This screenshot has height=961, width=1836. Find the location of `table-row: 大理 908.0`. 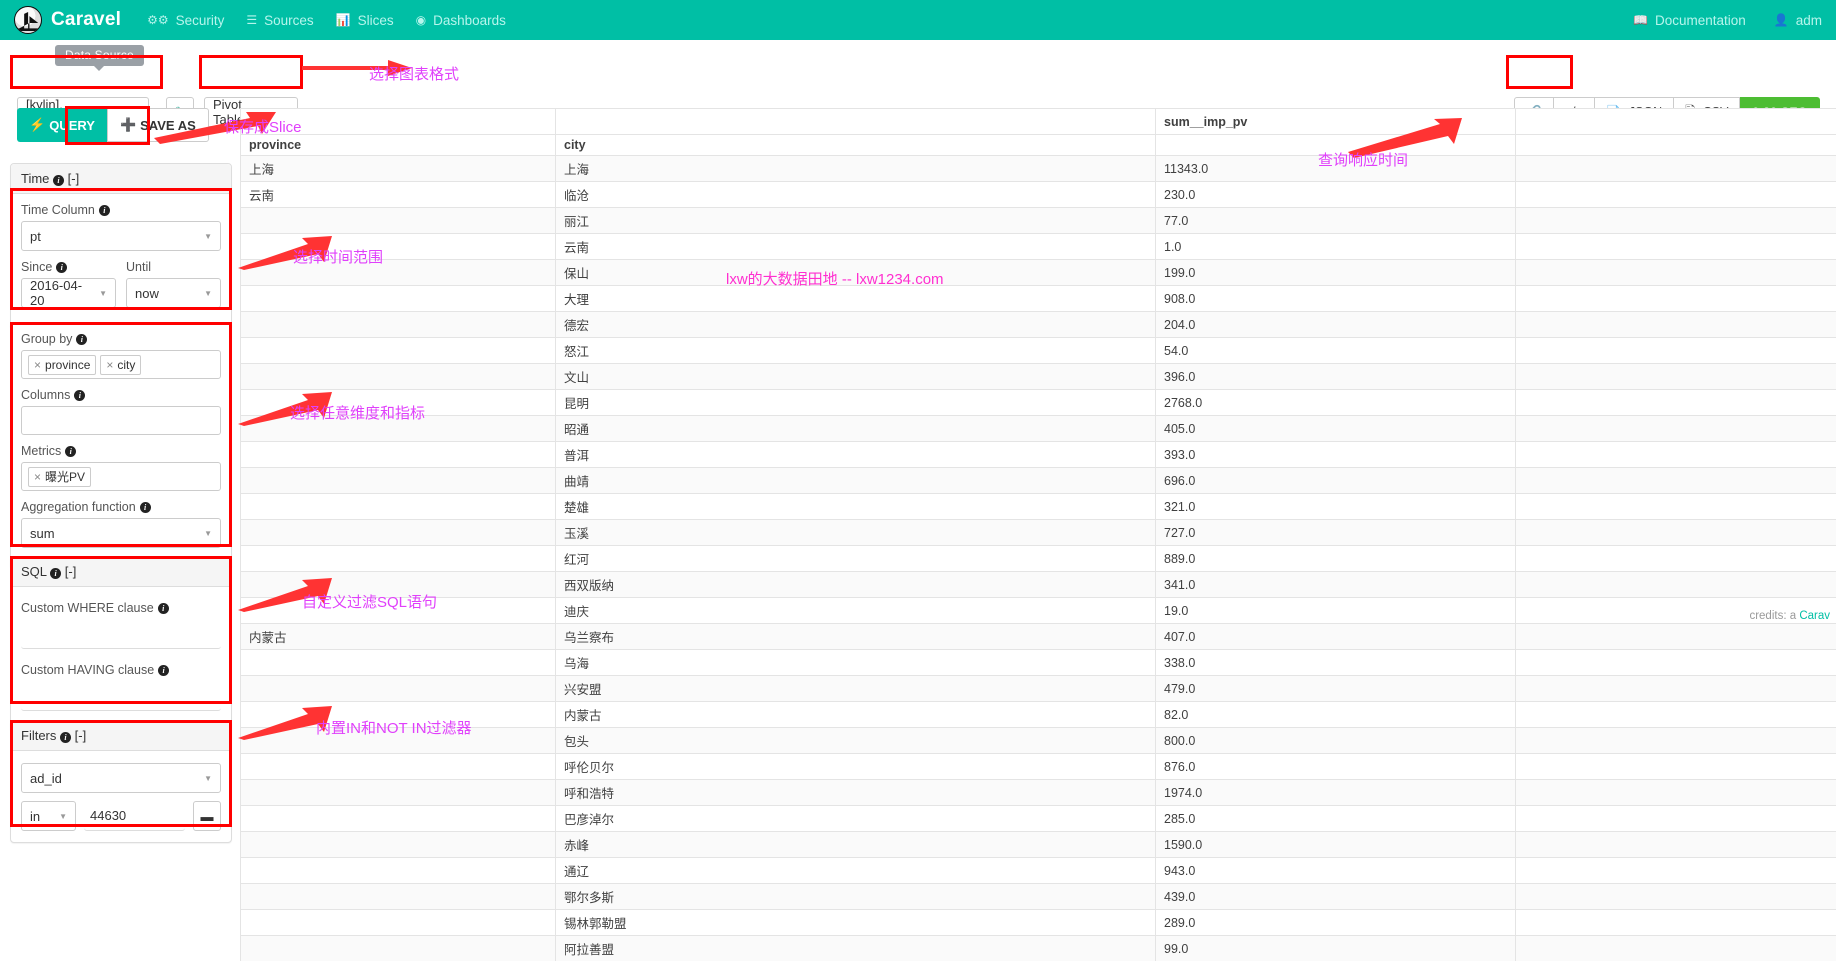

table-row: 大理 908.0 is located at coordinates (1038, 298).